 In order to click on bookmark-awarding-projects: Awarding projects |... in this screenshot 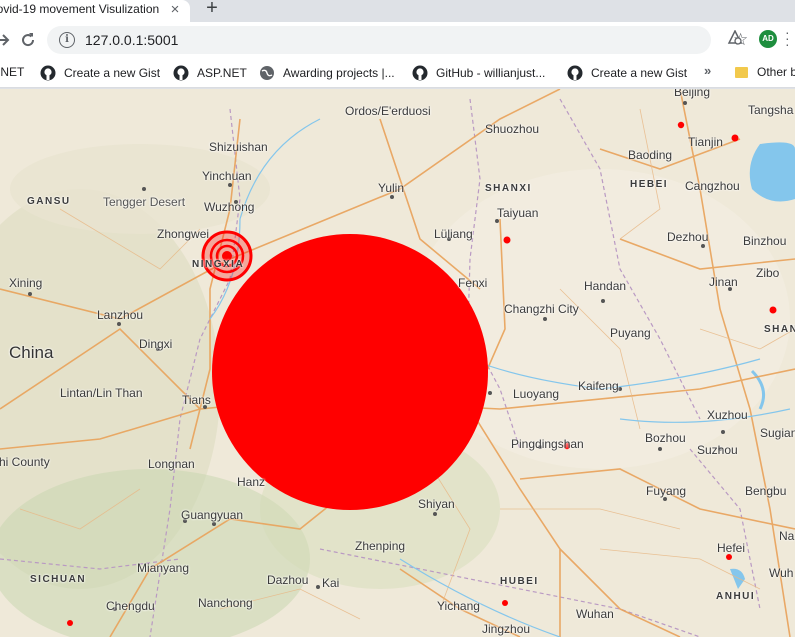, I will do `click(327, 73)`.